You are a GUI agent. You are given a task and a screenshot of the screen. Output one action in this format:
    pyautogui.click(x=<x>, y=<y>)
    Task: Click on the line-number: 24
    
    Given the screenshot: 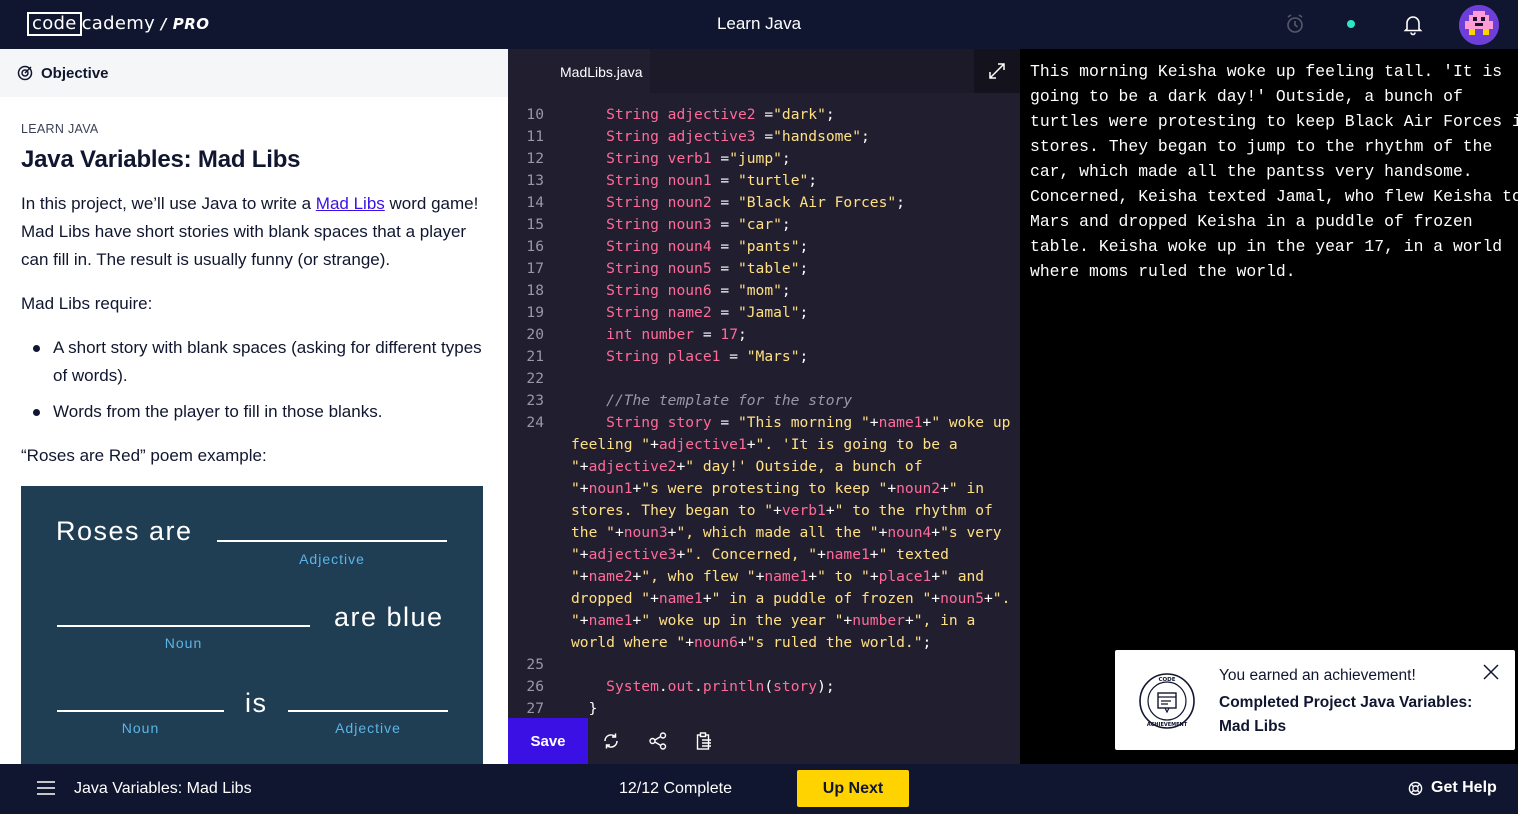 What is the action you would take?
    pyautogui.click(x=535, y=422)
    